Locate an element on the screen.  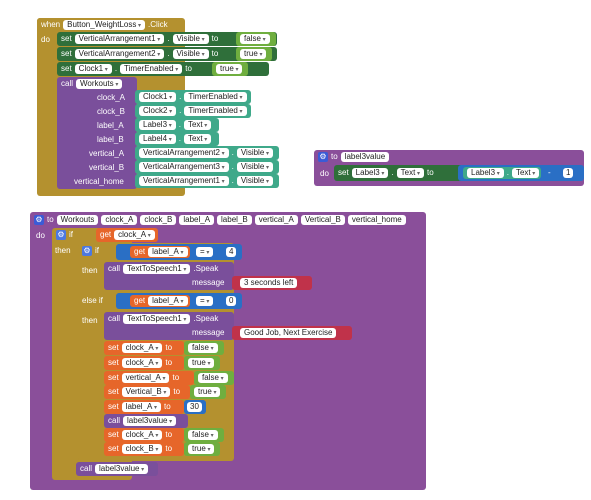
arg-label: vertical_B is located at coordinates (107, 167).